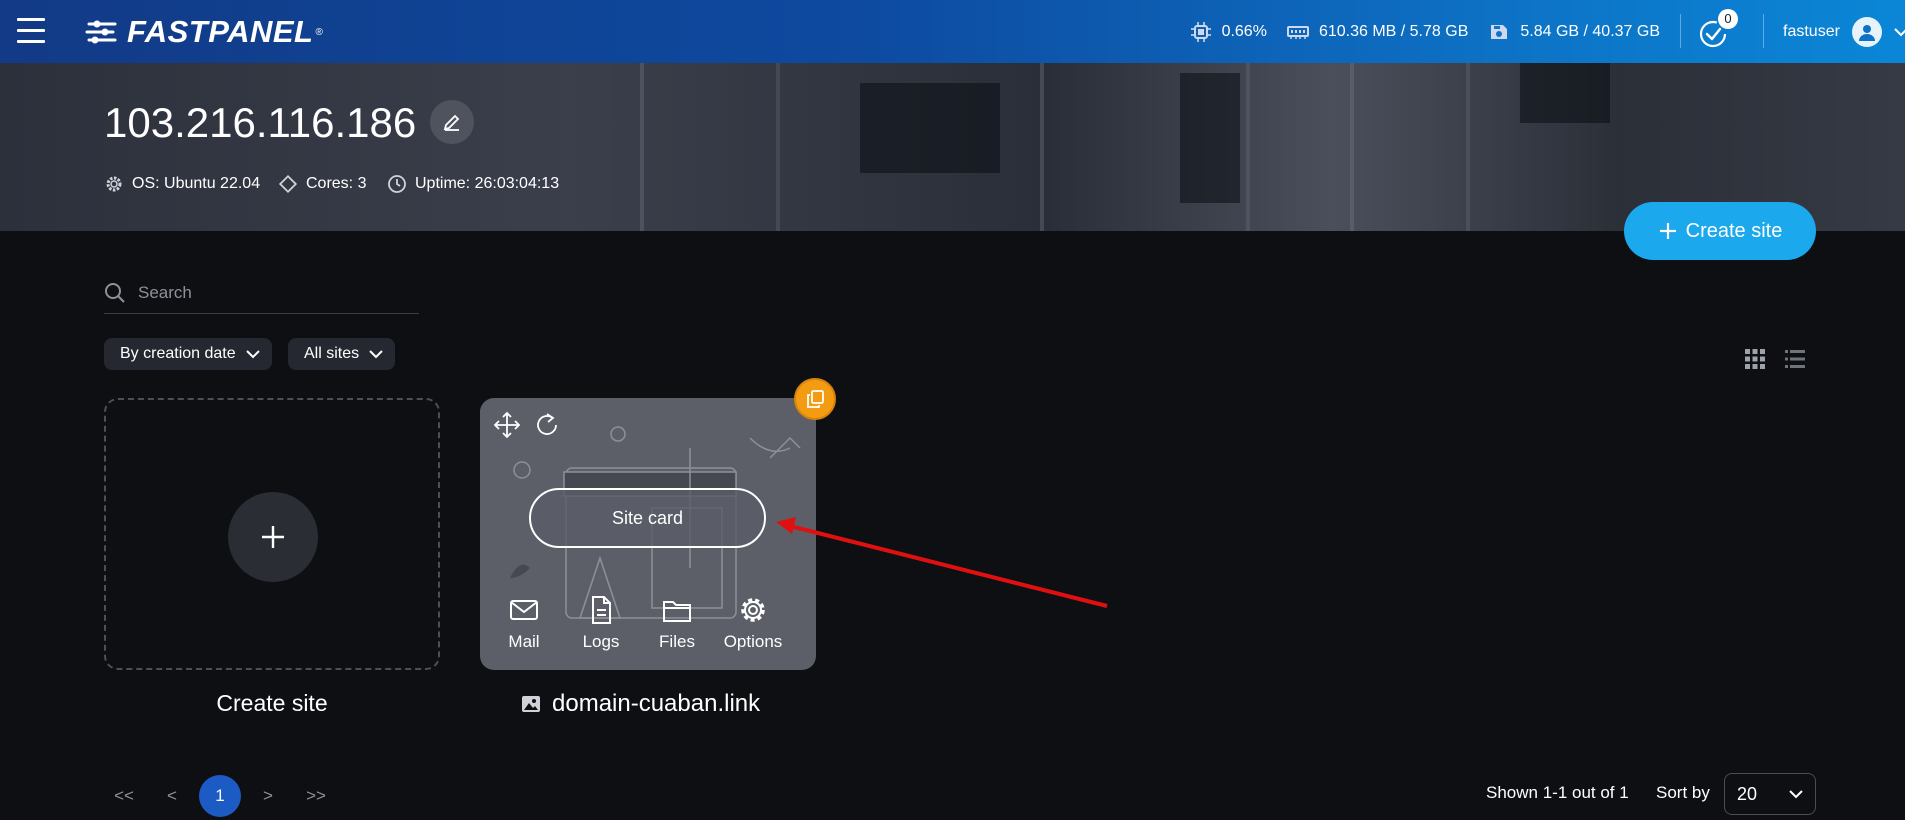 The width and height of the screenshot is (1905, 820). I want to click on os-info: OS: Ubuntu 22.04, so click(182, 184).